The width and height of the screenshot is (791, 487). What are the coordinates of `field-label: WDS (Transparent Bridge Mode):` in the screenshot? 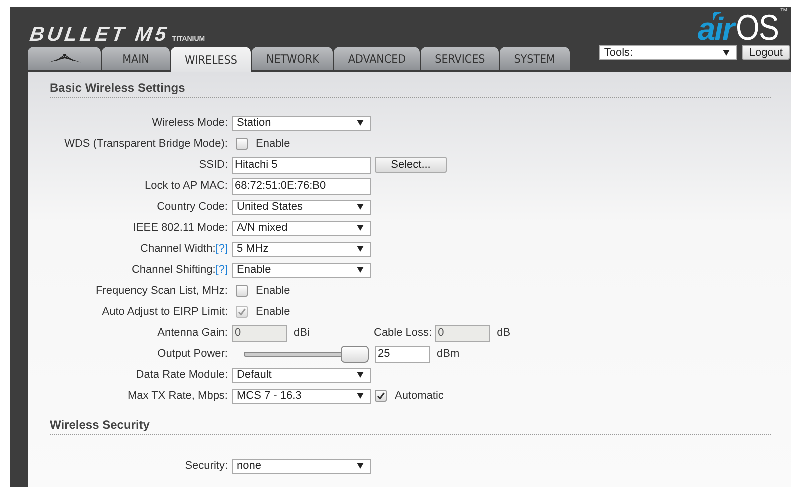 It's located at (146, 144).